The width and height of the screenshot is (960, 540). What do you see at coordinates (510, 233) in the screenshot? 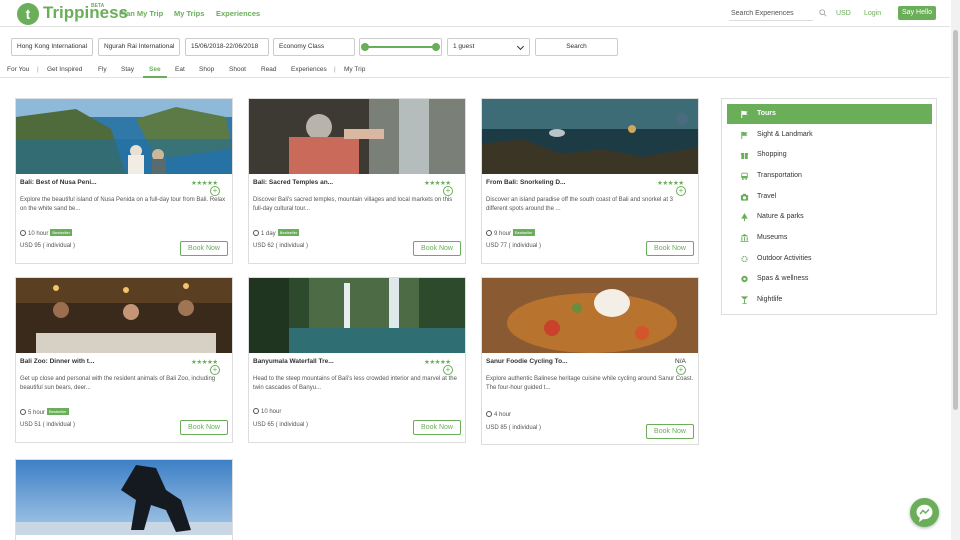
I see `card-duration: 9 hour Bestseller` at bounding box center [510, 233].